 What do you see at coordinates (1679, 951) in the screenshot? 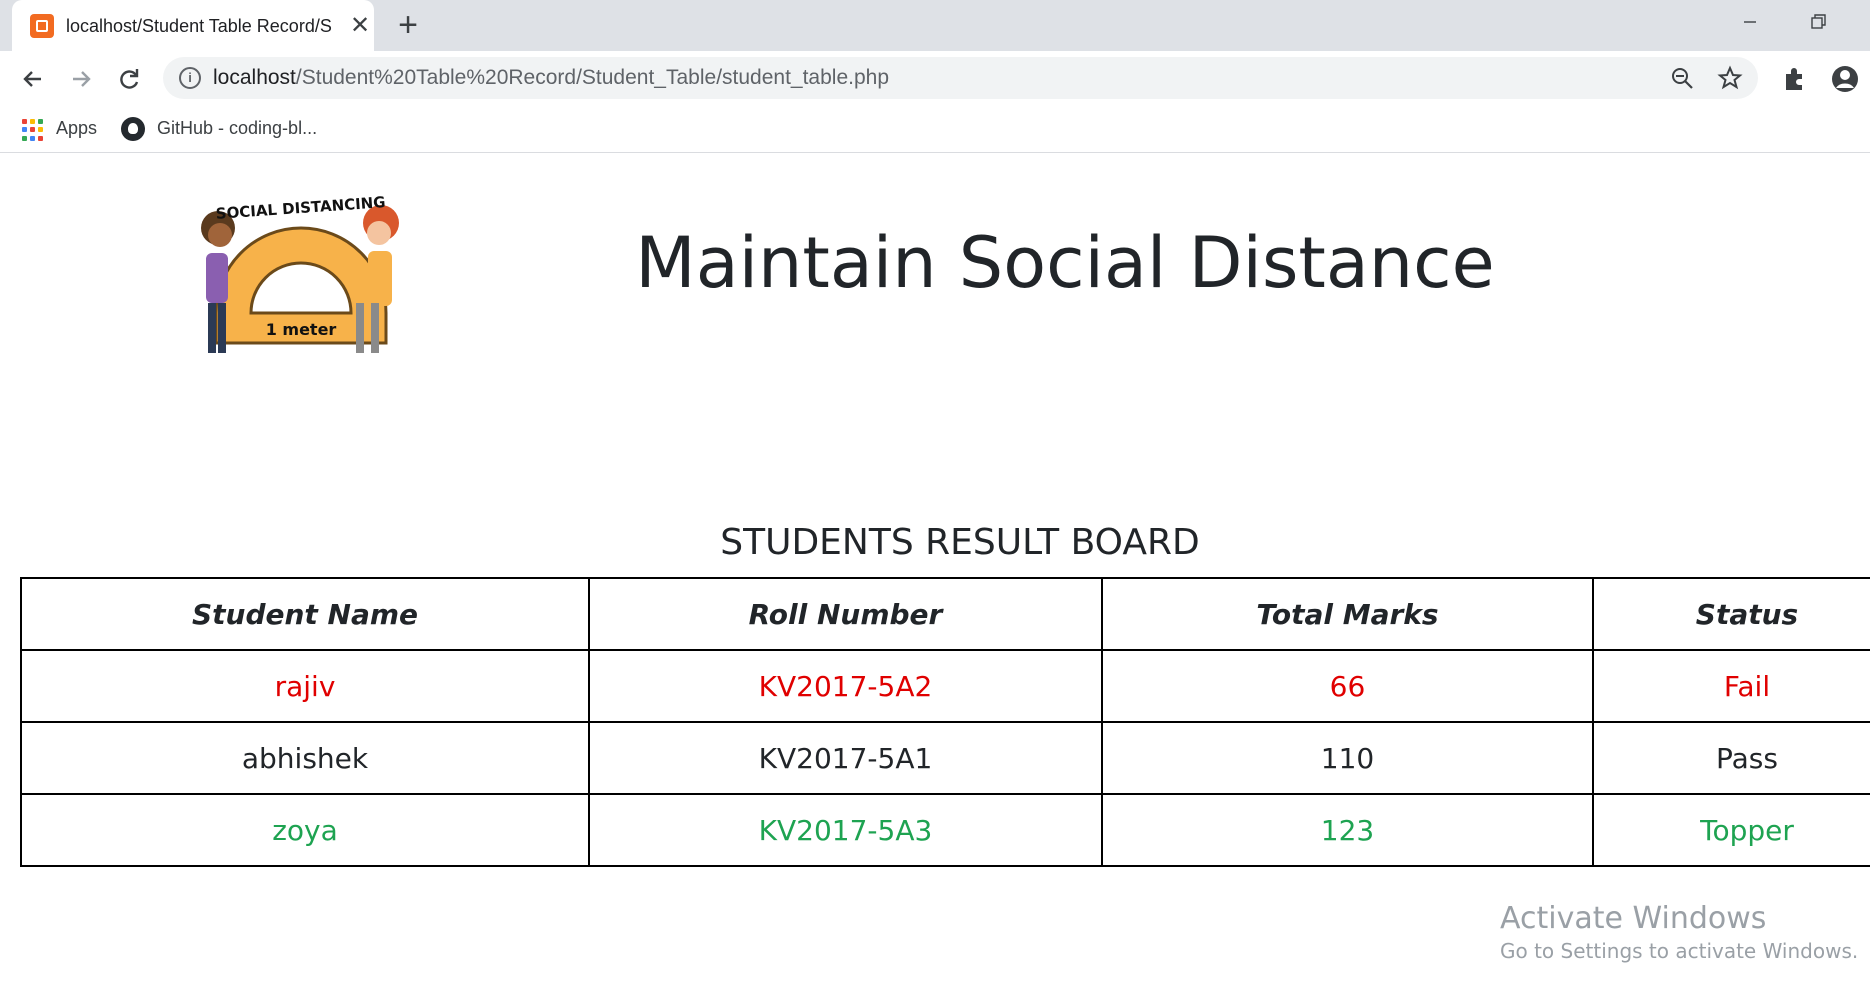
I see `watermark-subtitle: Go to Settings to activate Windows.` at bounding box center [1679, 951].